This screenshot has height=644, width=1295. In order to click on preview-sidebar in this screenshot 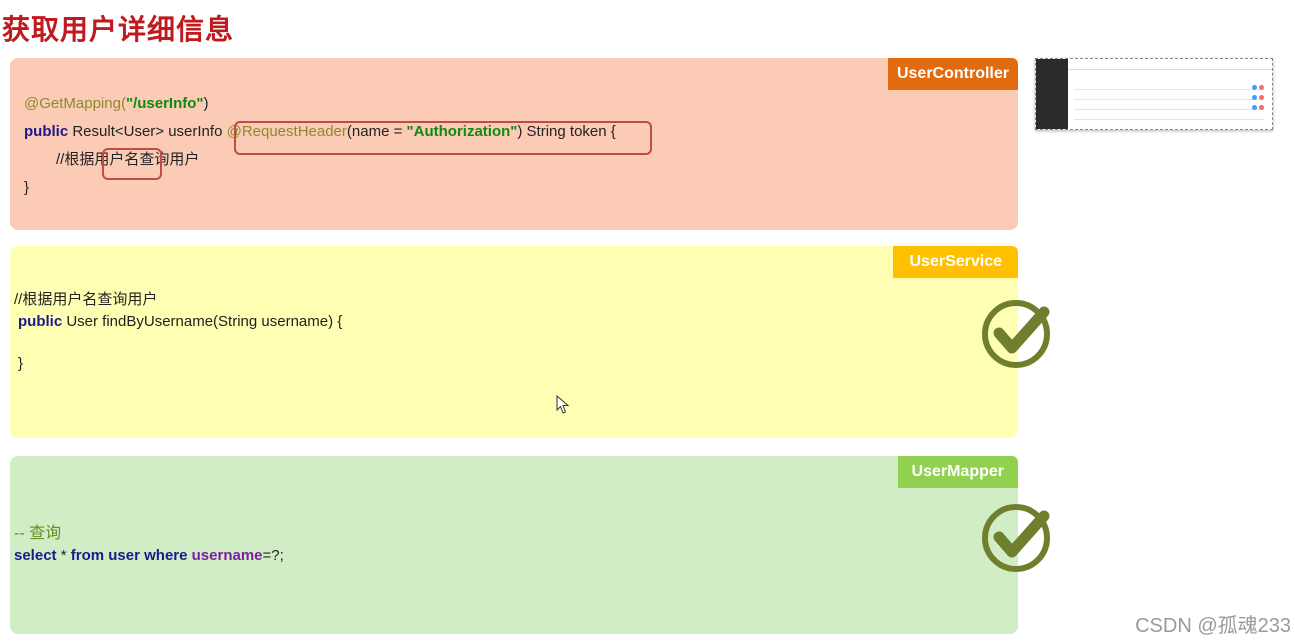, I will do `click(1052, 94)`.